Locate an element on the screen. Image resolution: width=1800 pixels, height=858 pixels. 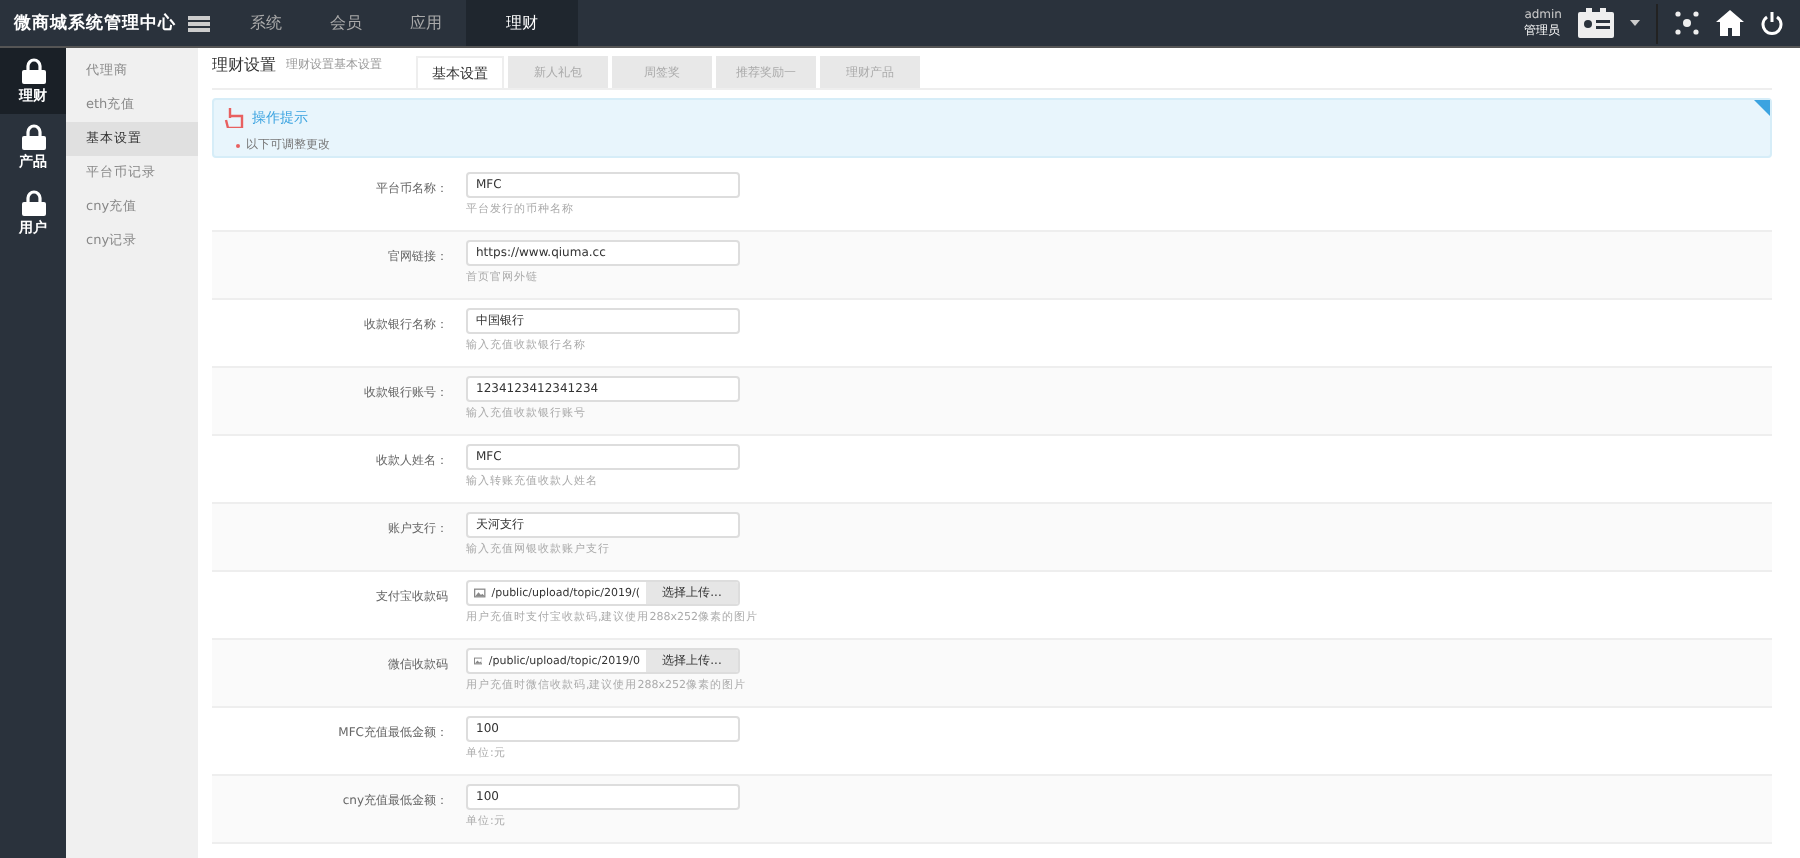
corner-mark-icon is located at coordinates (1762, 108).